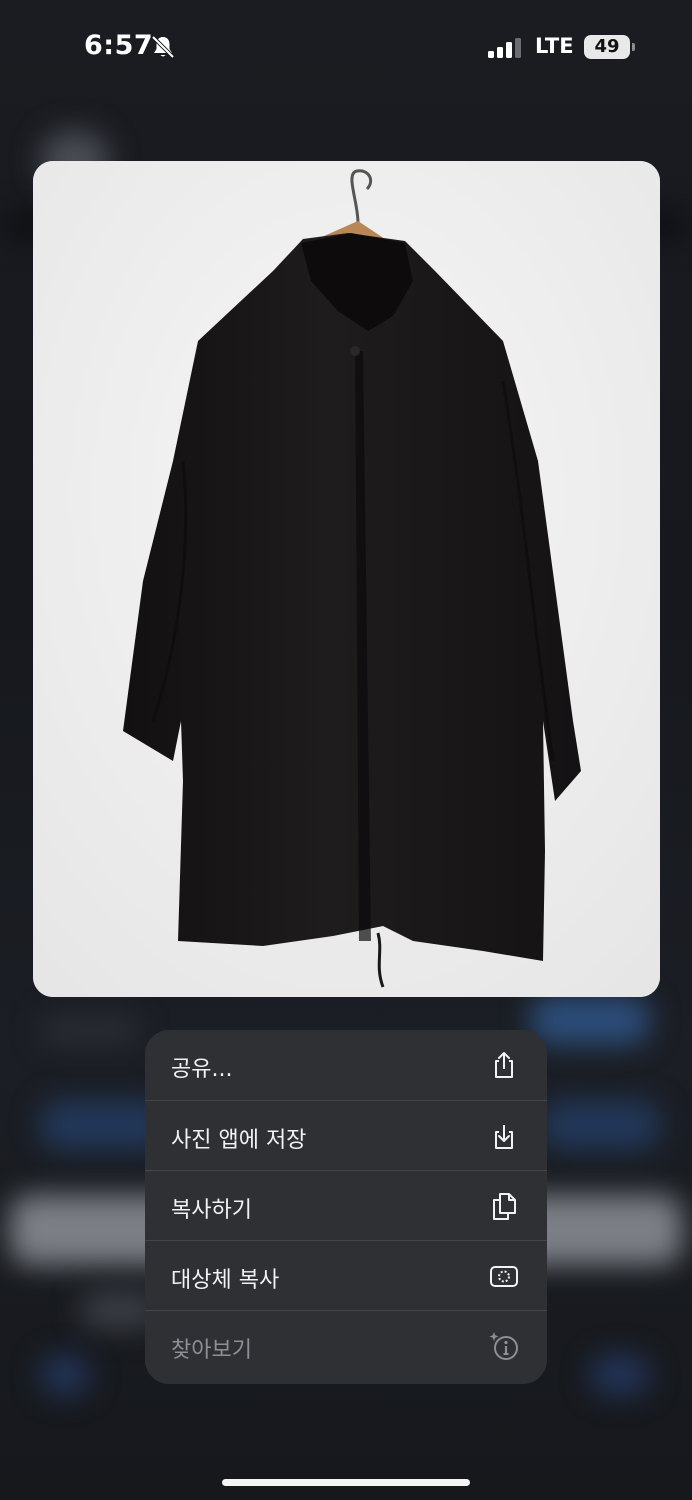  Describe the element at coordinates (633, 47) in the screenshot. I see `battery-cap` at that location.